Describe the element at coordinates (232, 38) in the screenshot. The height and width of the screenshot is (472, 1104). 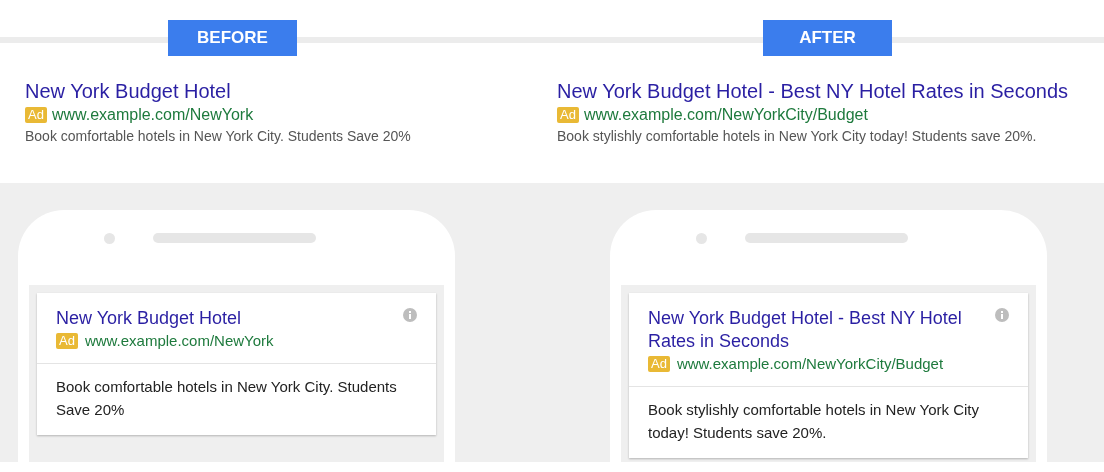
I see `section-label: BEFORE` at that location.